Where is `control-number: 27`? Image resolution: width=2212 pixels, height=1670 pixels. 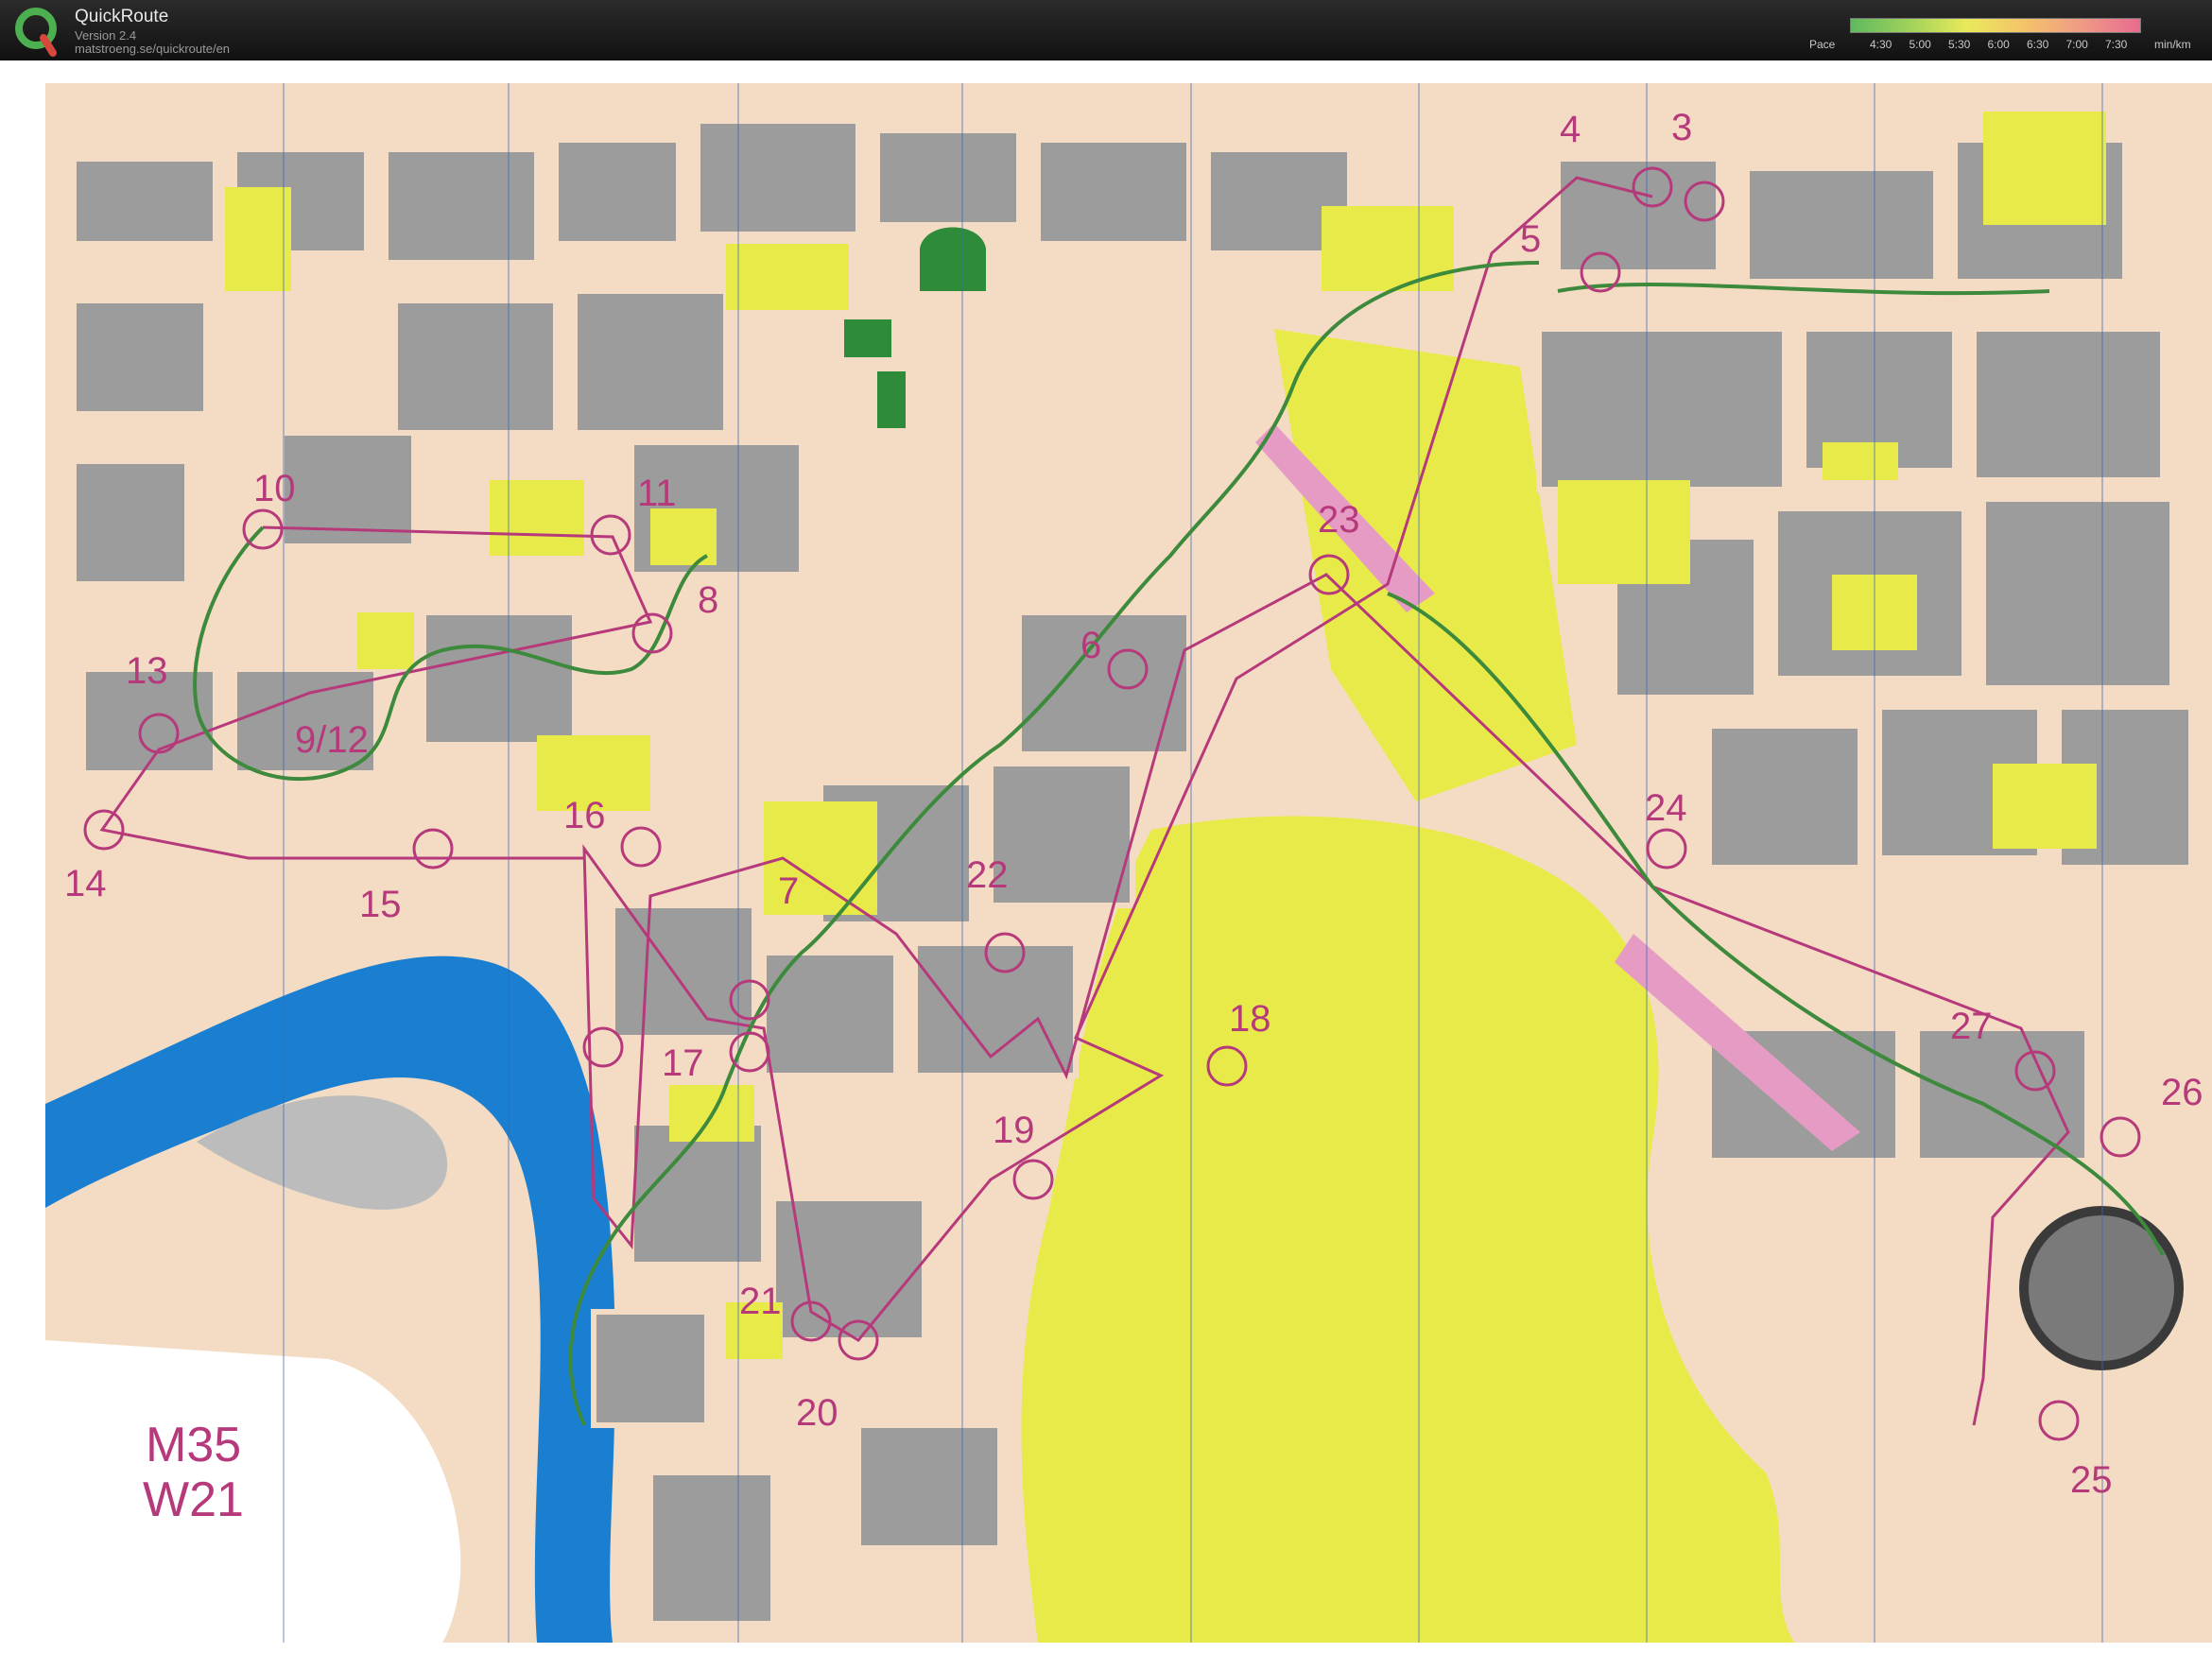
control-number: 27 is located at coordinates (1971, 1027).